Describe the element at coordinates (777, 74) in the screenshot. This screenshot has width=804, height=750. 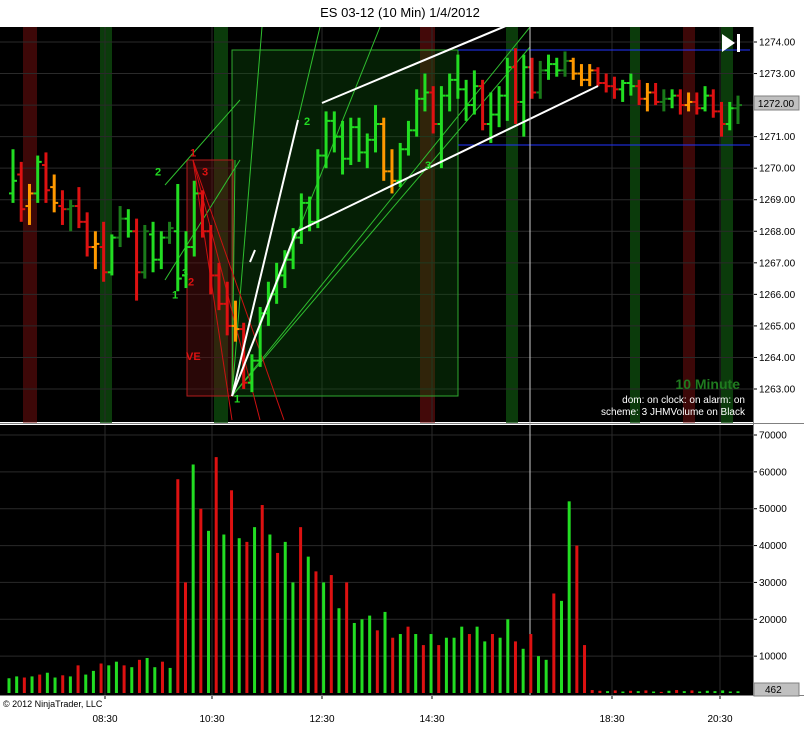
I see `price-tick-label: 1273.00` at that location.